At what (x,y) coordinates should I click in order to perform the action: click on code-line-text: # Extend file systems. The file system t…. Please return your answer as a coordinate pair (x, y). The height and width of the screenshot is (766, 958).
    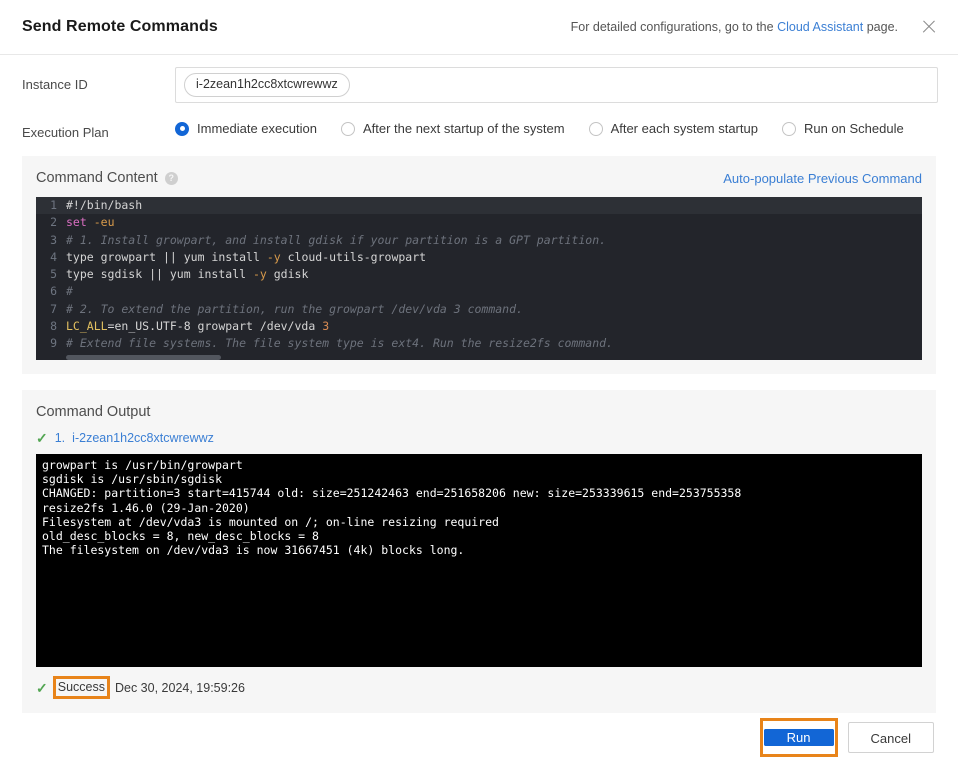
    Looking at the image, I should click on (339, 343).